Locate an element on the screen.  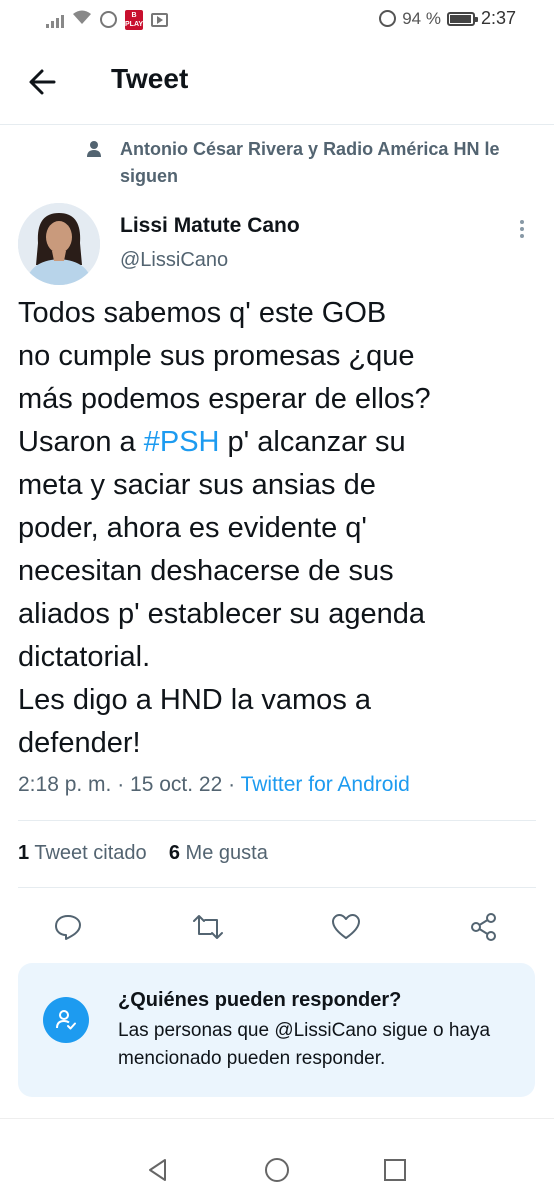
quote-count: 1 is located at coordinates (24, 853).